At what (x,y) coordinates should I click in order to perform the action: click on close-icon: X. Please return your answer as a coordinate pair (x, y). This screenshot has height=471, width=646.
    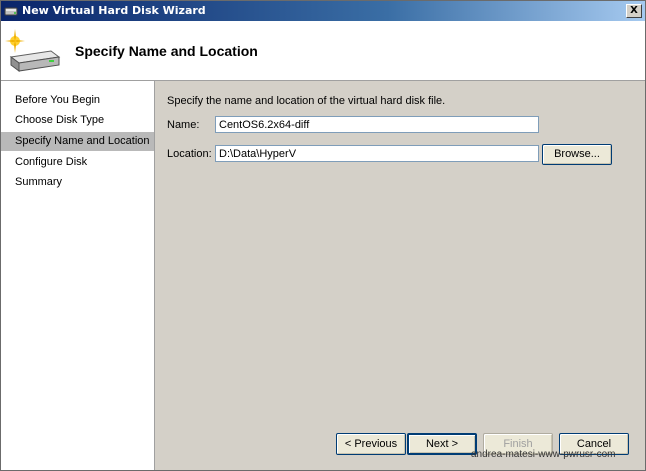
    Looking at the image, I should click on (634, 10).